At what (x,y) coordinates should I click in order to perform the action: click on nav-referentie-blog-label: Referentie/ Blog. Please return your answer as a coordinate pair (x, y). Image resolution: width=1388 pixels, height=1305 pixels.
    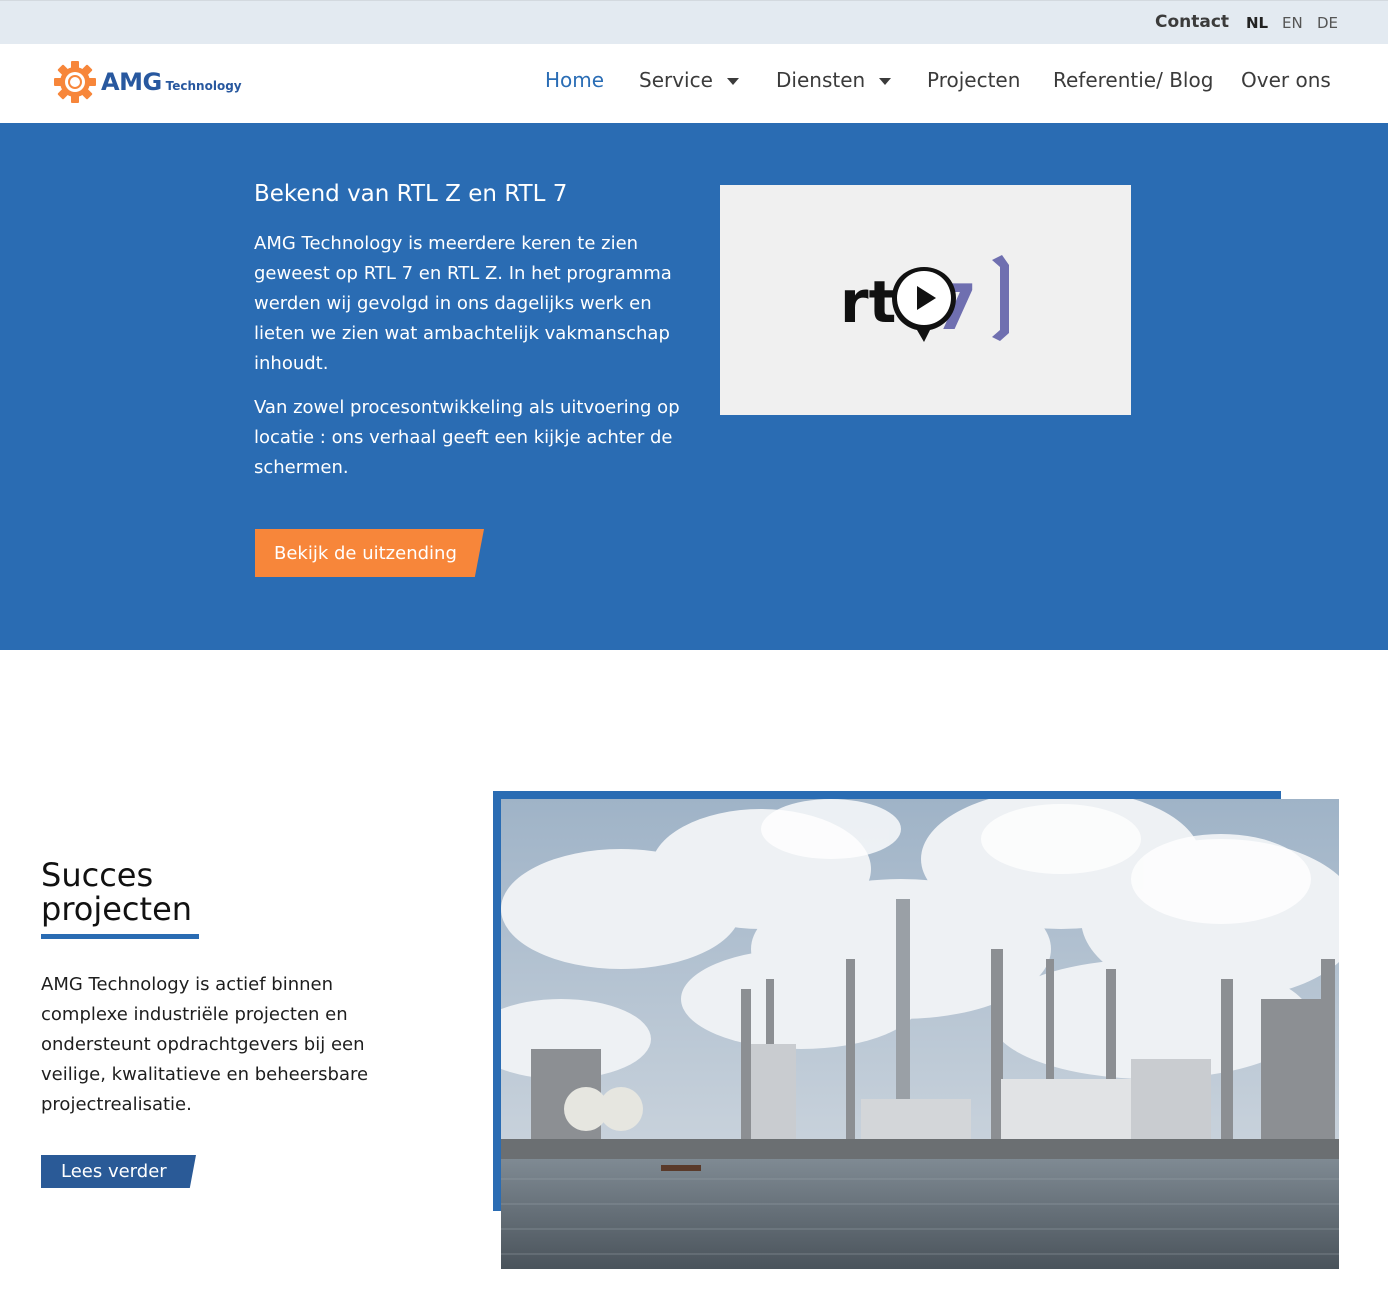
    Looking at the image, I should click on (1133, 80).